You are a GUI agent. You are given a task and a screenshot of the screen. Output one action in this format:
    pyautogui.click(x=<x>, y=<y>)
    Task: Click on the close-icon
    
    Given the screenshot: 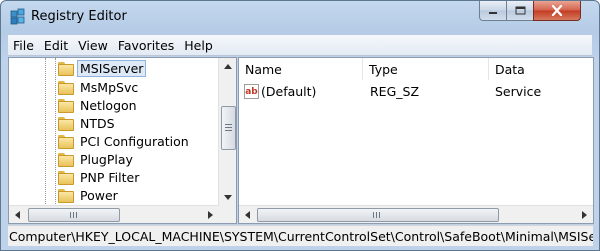 What is the action you would take?
    pyautogui.click(x=557, y=10)
    